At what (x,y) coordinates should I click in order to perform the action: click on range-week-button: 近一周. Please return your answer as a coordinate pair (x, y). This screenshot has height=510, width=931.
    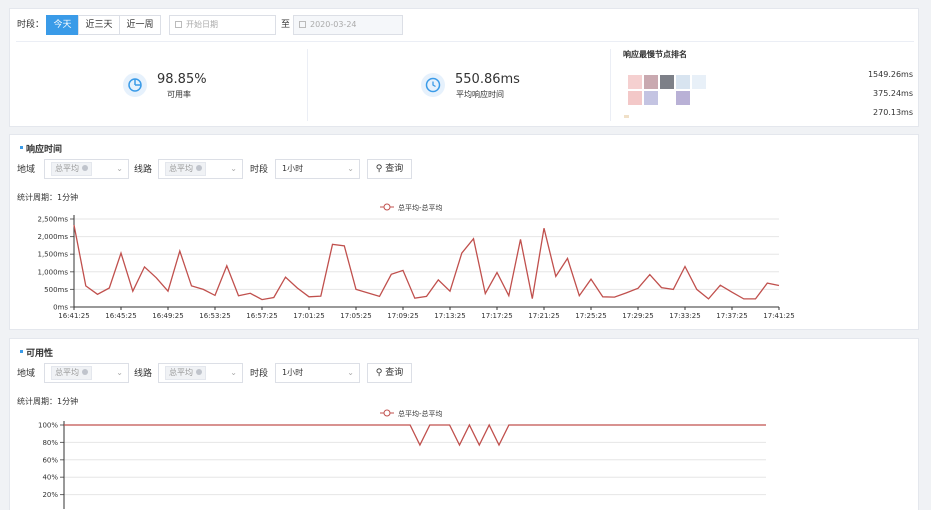
    Looking at the image, I should click on (140, 25).